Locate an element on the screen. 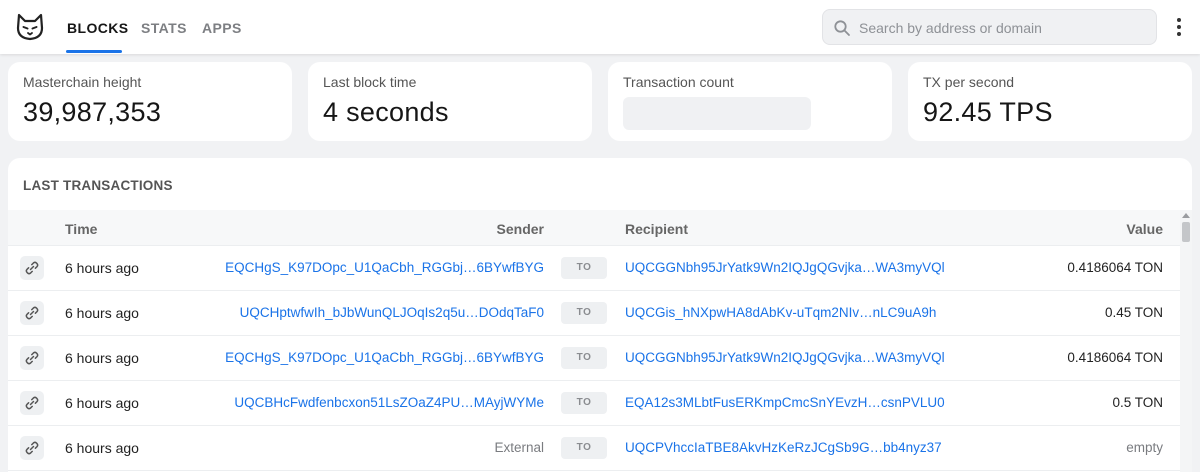 This screenshot has width=1200, height=472. stat-value: 92.45 TPS is located at coordinates (988, 112).